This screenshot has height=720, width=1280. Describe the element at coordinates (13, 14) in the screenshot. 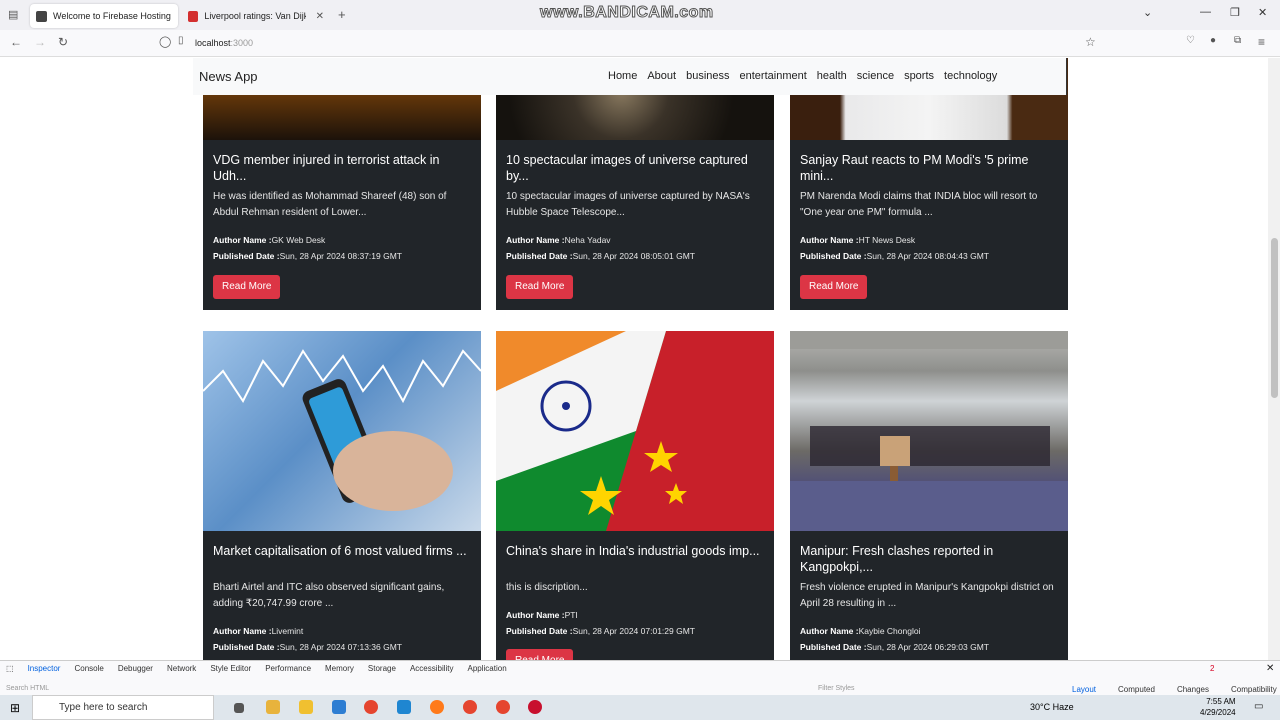

I see `tab-list-icon: ▤` at that location.